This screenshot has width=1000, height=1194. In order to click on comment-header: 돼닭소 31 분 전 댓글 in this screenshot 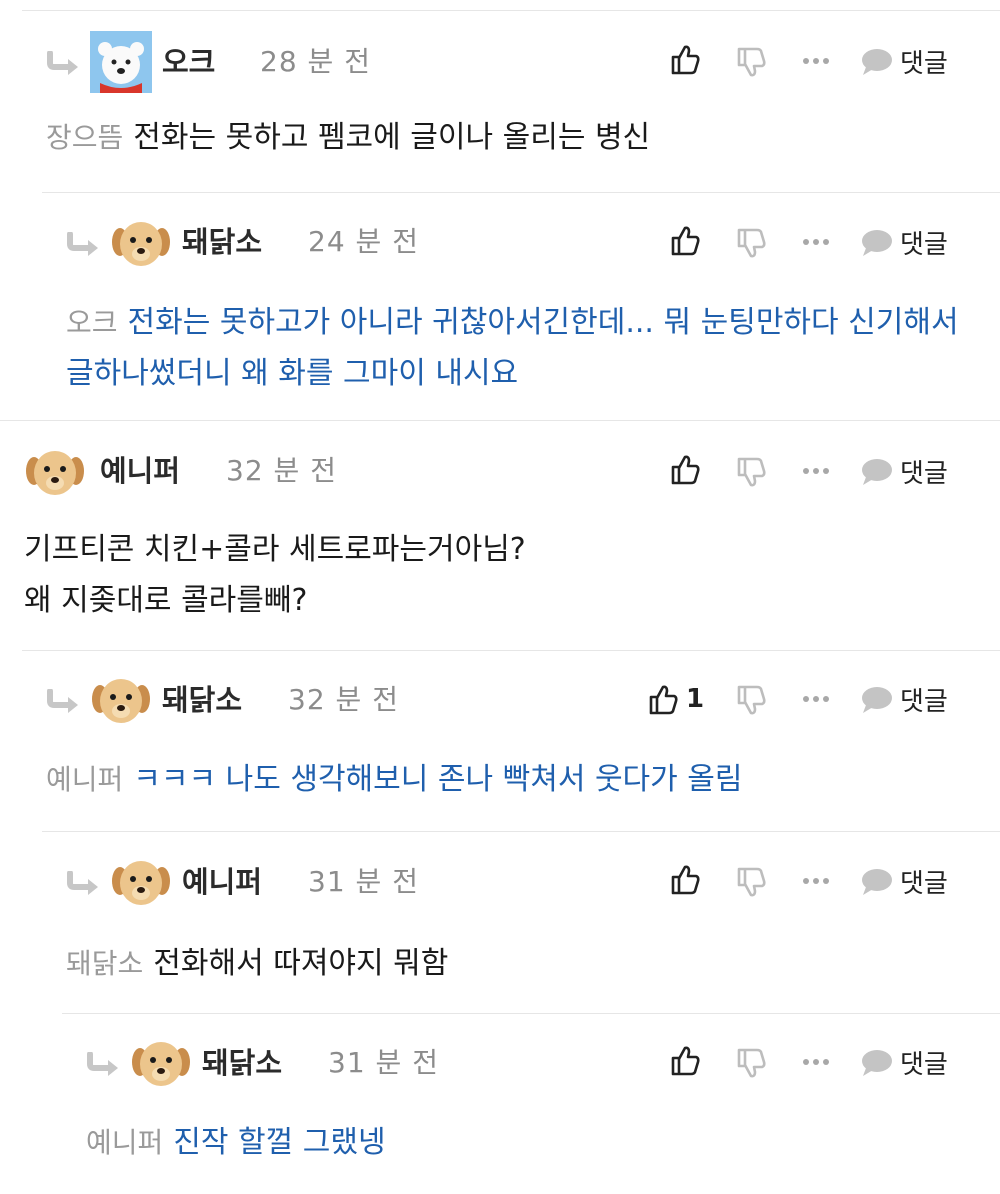, I will do `click(531, 1062)`.